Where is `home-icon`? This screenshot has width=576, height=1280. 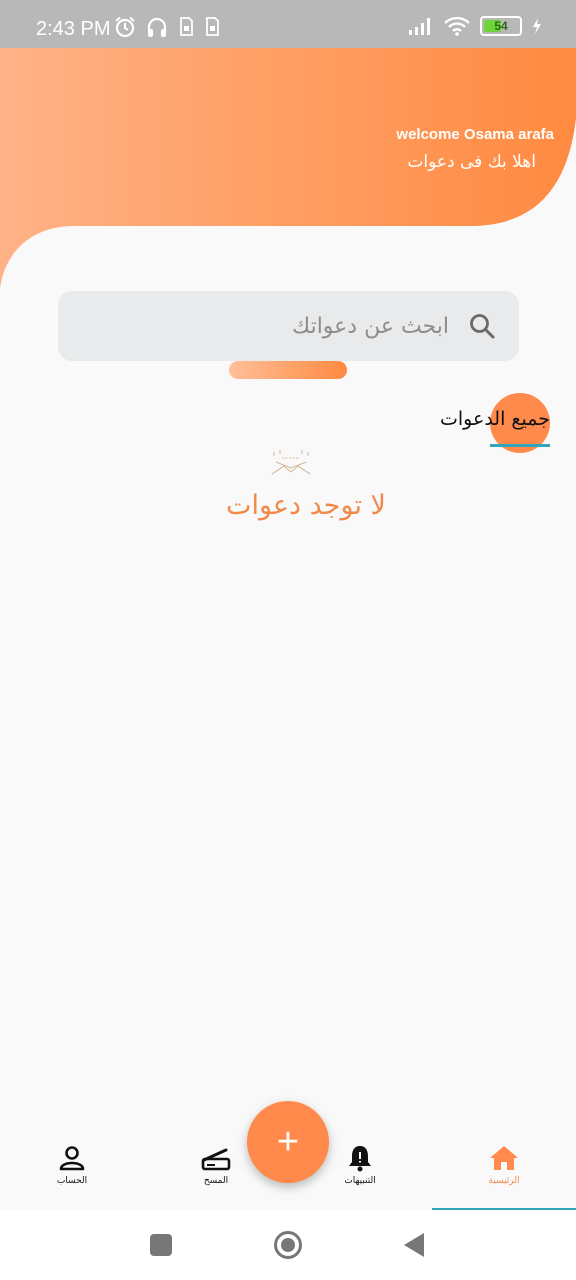 home-icon is located at coordinates (504, 1158).